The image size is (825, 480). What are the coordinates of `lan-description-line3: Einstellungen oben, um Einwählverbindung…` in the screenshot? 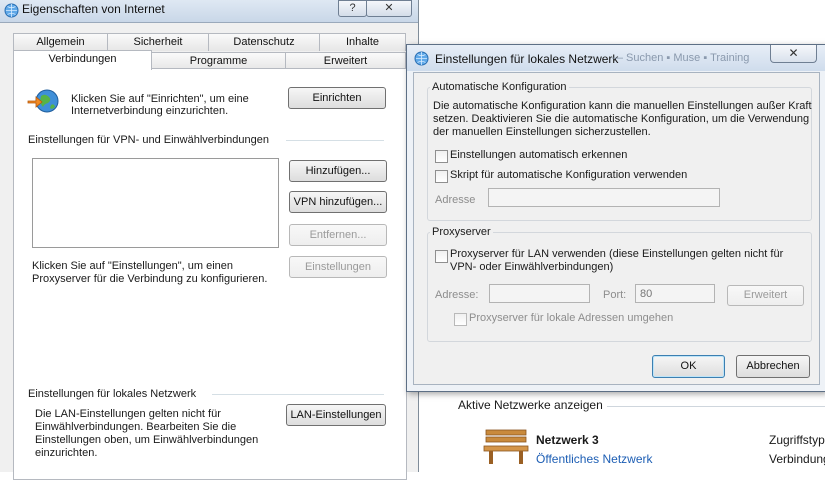 It's located at (147, 440).